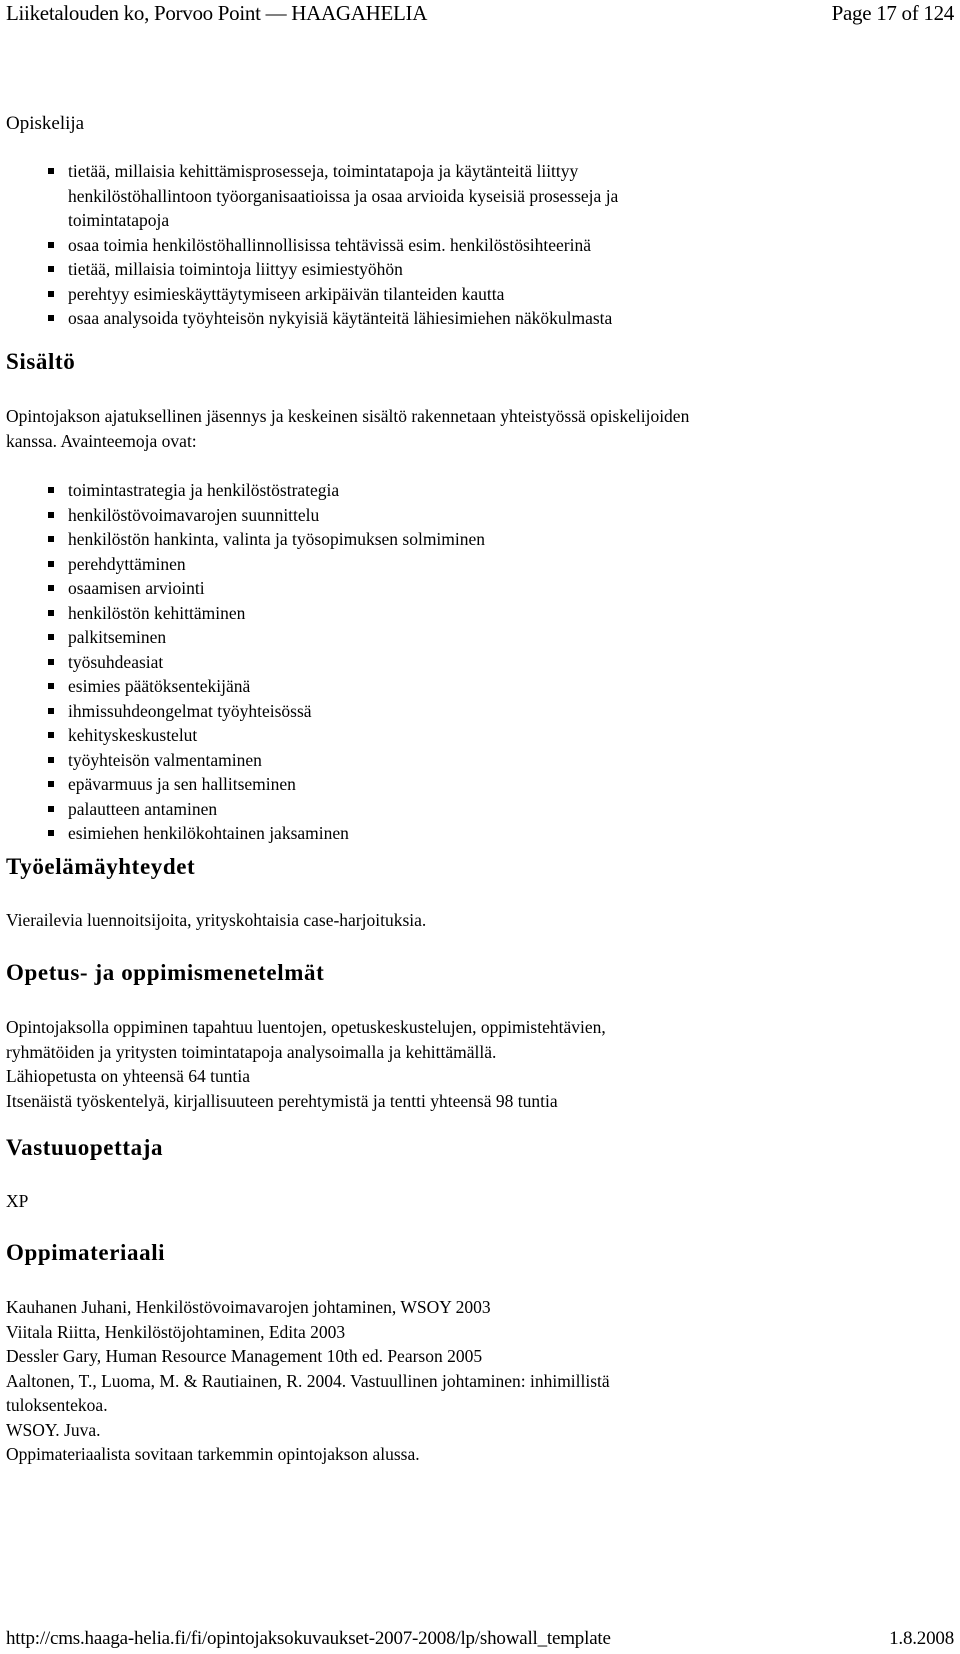 The width and height of the screenshot is (960, 1654). I want to click on section-heading-vastuuopettaja: Vastuuopettaja, so click(85, 1147).